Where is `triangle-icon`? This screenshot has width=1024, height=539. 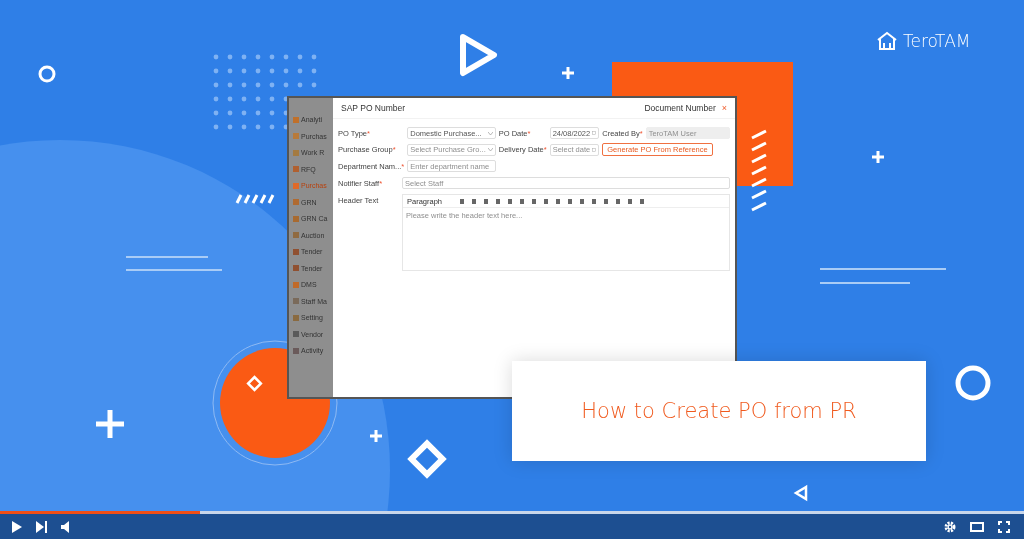
triangle-icon is located at coordinates (800, 493).